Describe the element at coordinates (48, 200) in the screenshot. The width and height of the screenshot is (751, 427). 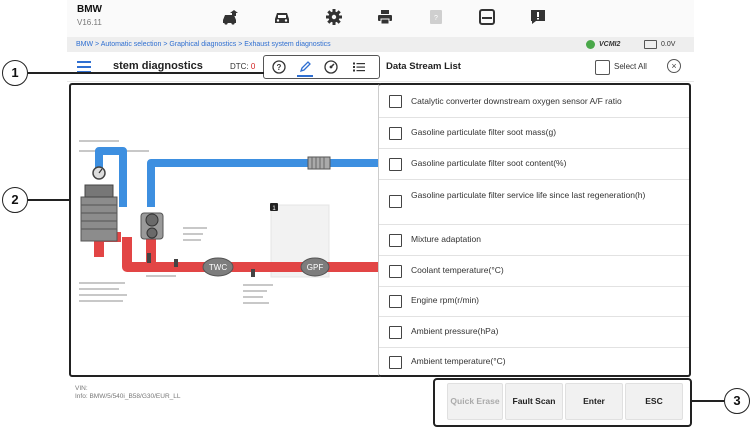
I see `callout-2-leader` at that location.